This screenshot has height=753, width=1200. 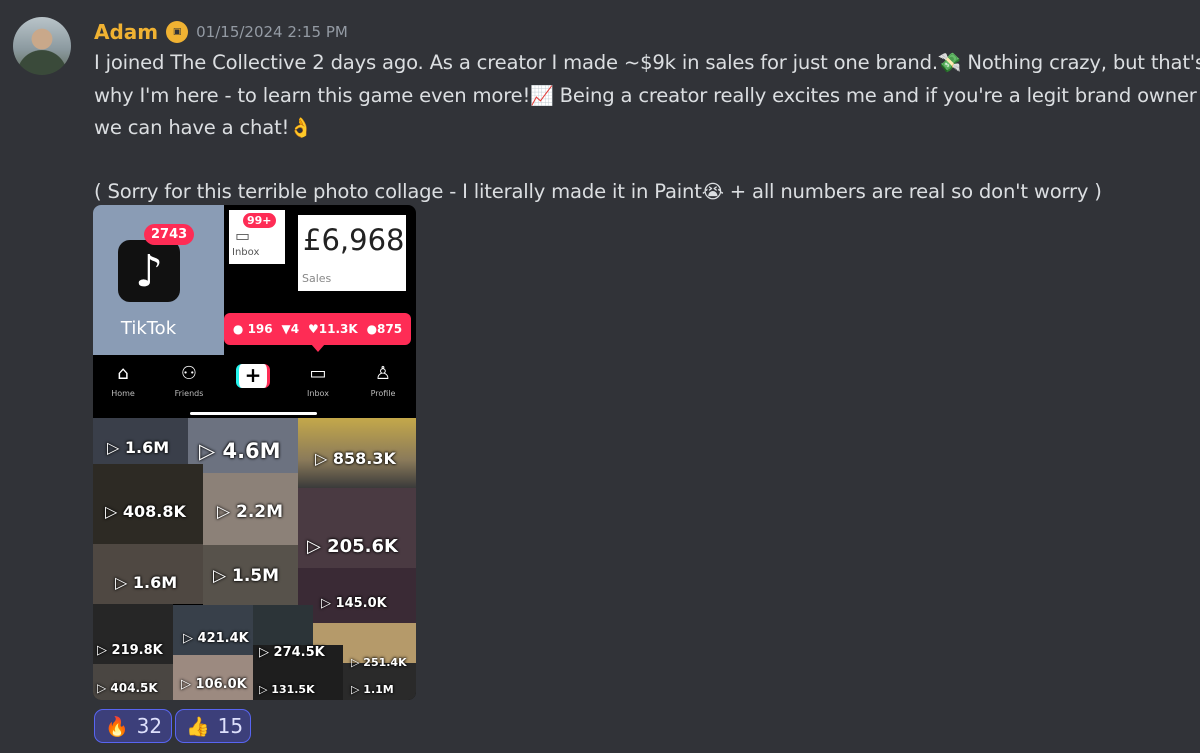 What do you see at coordinates (257, 237) in the screenshot?
I see `inbox-crop: ▭ 99+ Inbox` at bounding box center [257, 237].